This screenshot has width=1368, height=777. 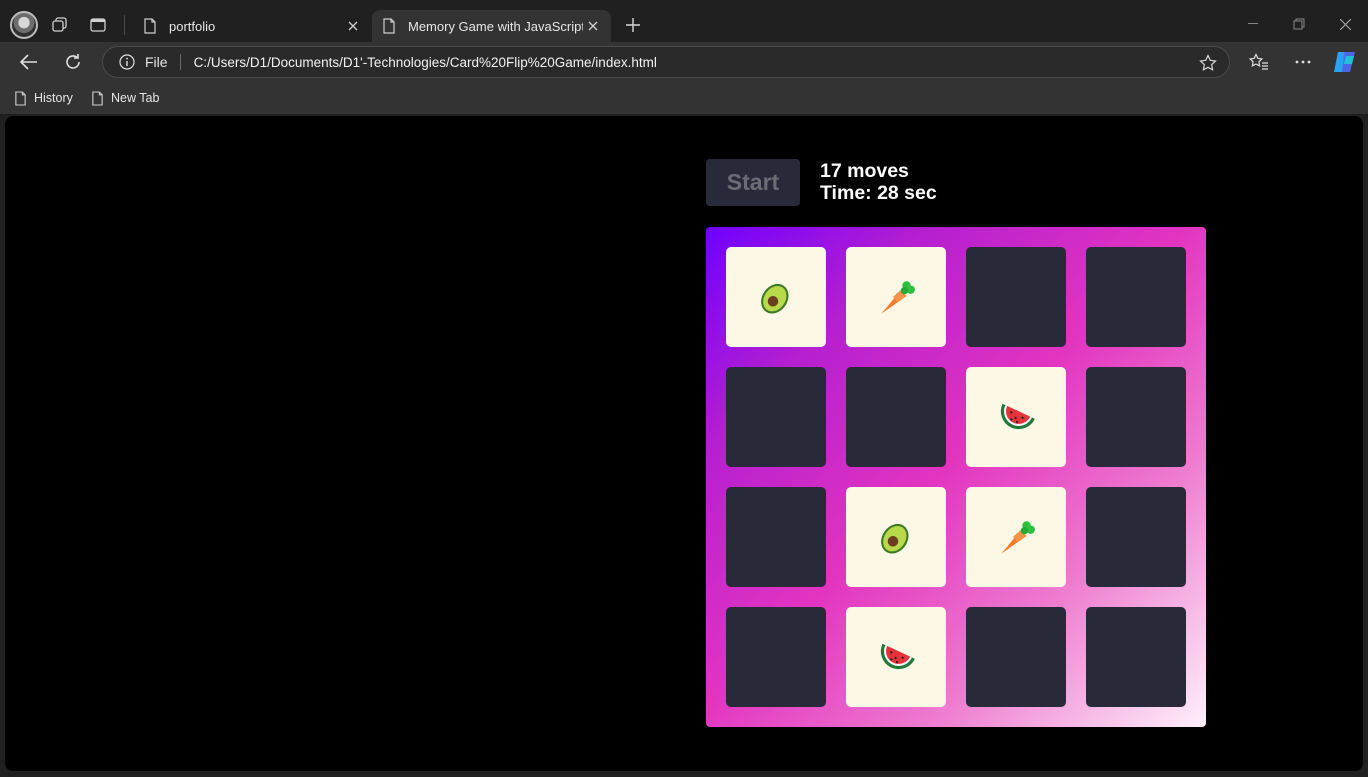 I want to click on tab-memory-game: Memory Game with JavaScript, so click(x=491, y=26).